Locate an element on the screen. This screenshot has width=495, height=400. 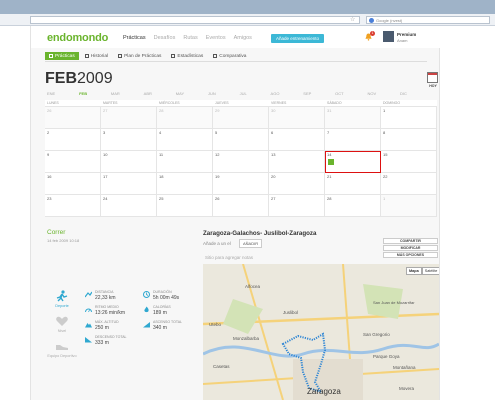
day-cell: 10 is located at coordinates (129, 162).